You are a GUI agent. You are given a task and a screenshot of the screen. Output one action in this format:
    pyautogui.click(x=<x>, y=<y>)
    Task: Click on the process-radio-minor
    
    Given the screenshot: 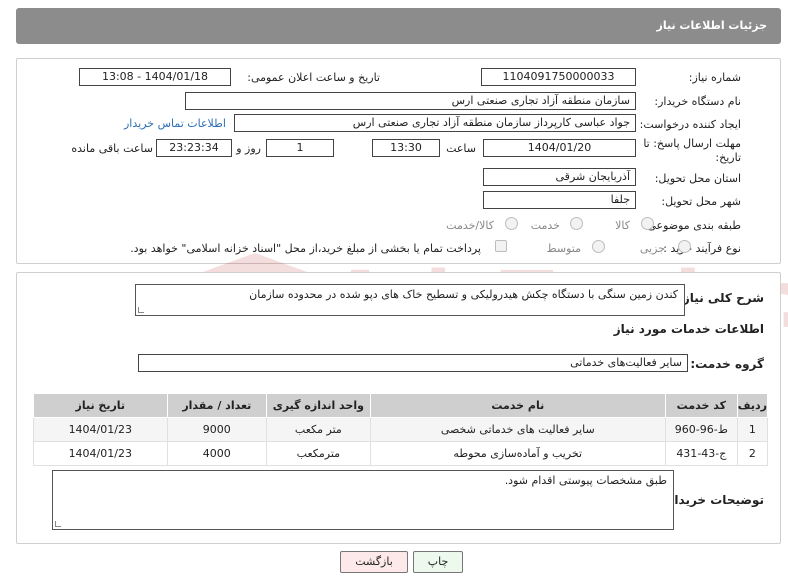 What is the action you would take?
    pyautogui.click(x=684, y=246)
    